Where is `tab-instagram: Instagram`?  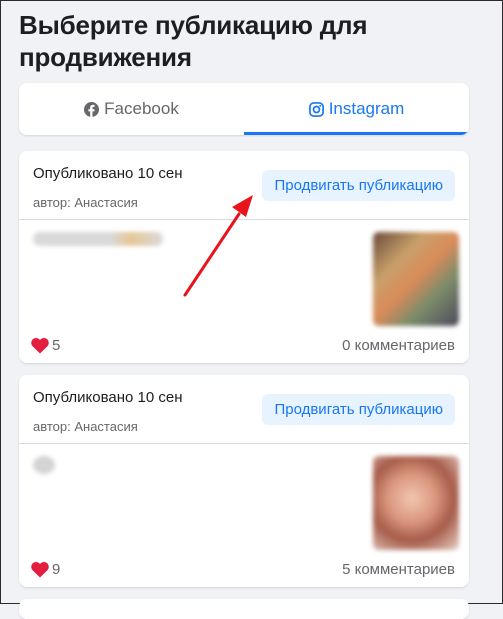
tab-instagram: Instagram is located at coordinates (356, 109).